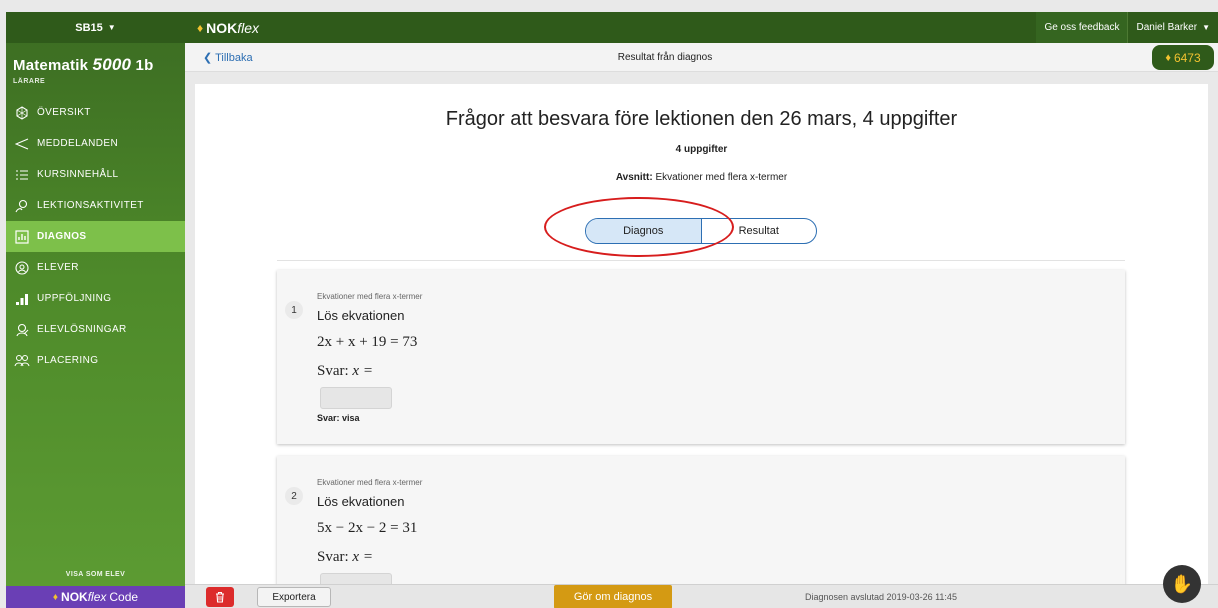 The image size is (1218, 608). Describe the element at coordinates (338, 418) in the screenshot. I see `show-answer-link: Svar: visa` at that location.